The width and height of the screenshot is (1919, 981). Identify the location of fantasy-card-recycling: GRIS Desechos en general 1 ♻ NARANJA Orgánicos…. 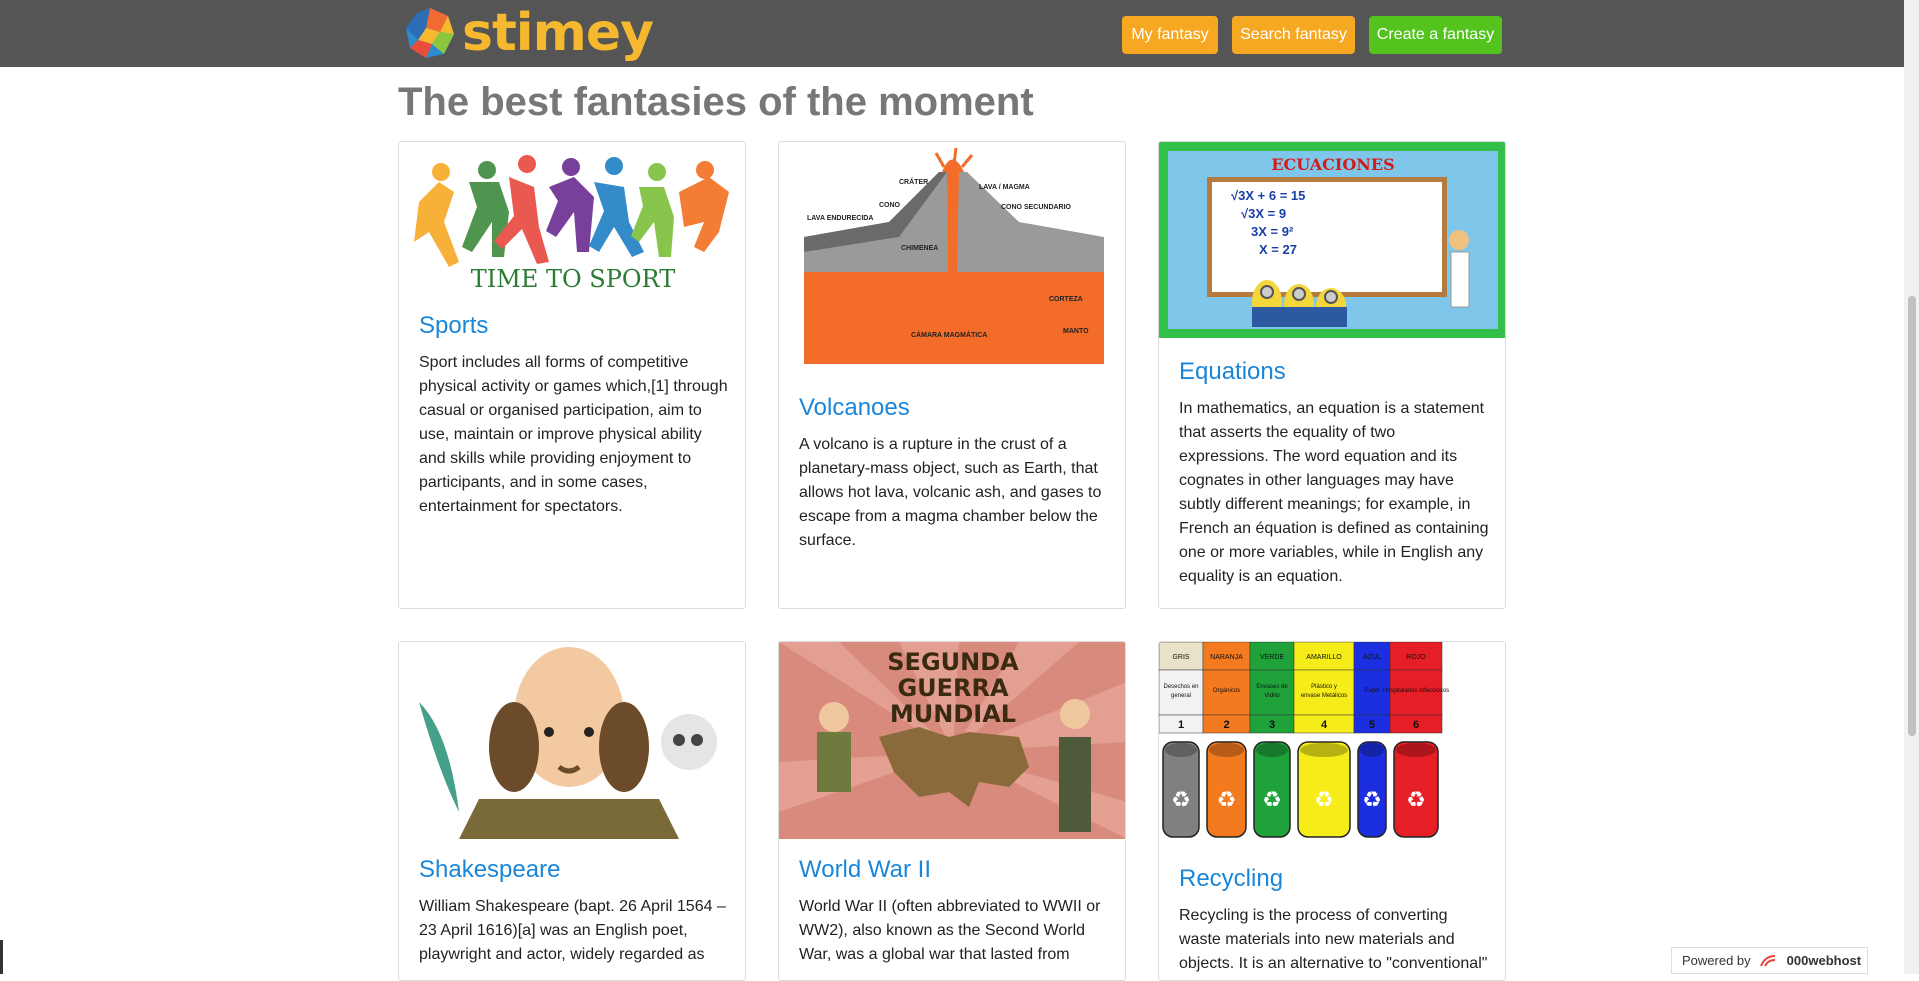
(1332, 811).